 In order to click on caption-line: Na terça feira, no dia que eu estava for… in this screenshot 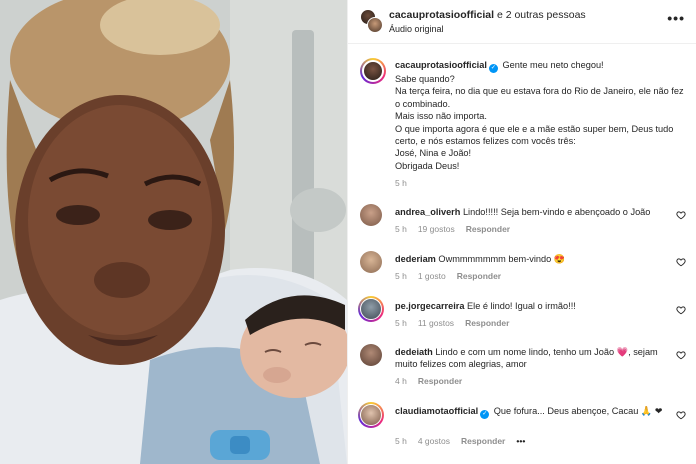, I will do `click(539, 97)`.